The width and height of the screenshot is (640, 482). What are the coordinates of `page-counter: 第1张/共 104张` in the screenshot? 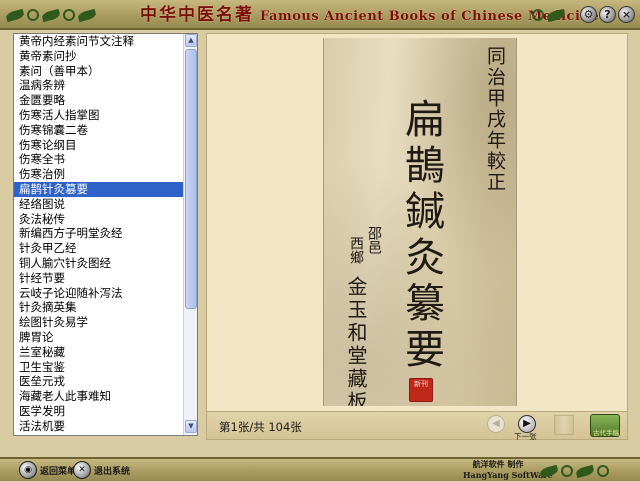 It's located at (260, 427).